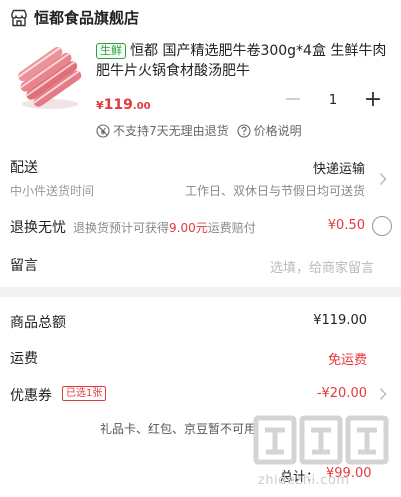  I want to click on increase-quantity-button: +, so click(373, 101).